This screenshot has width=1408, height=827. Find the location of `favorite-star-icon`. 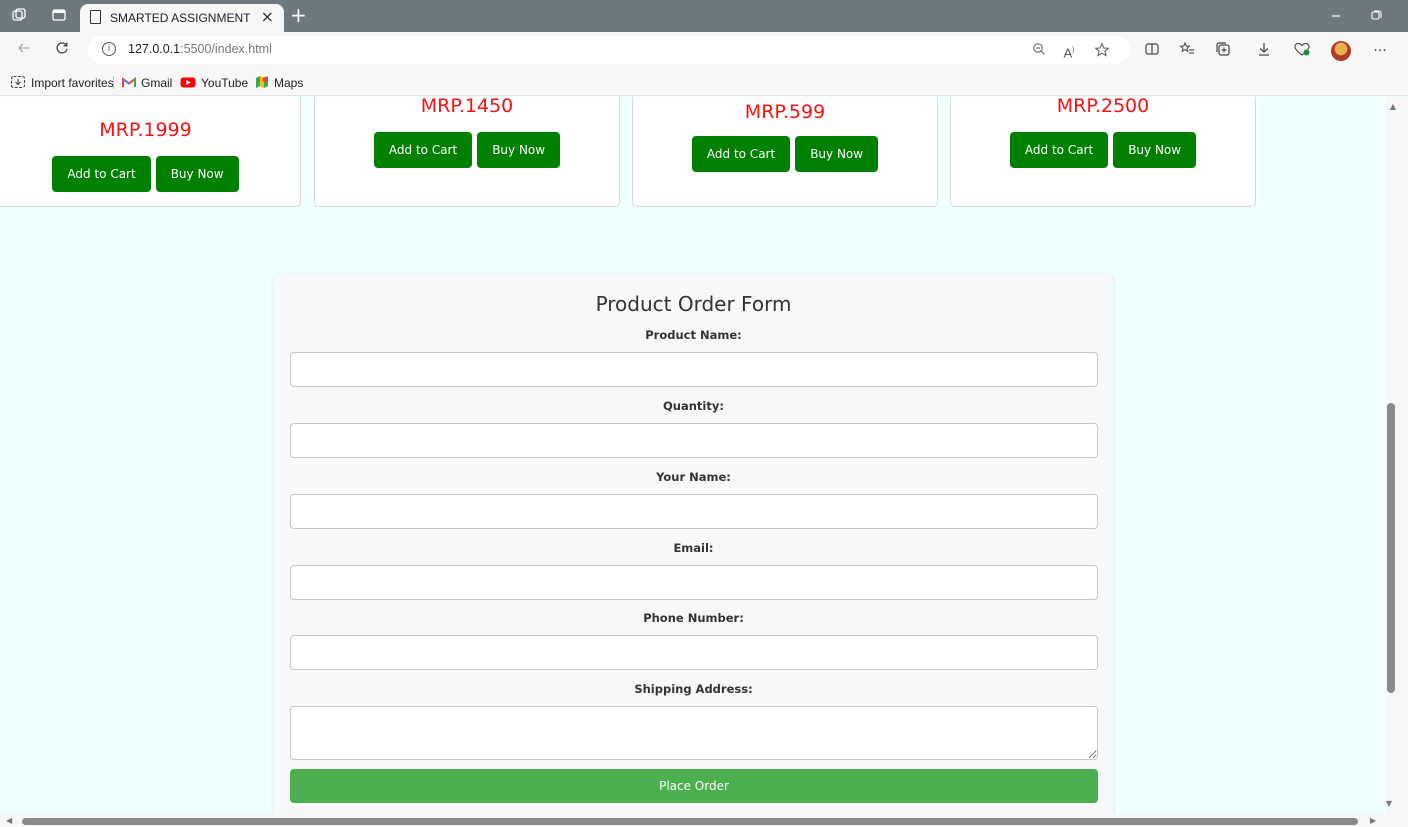

favorite-star-icon is located at coordinates (1102, 51).